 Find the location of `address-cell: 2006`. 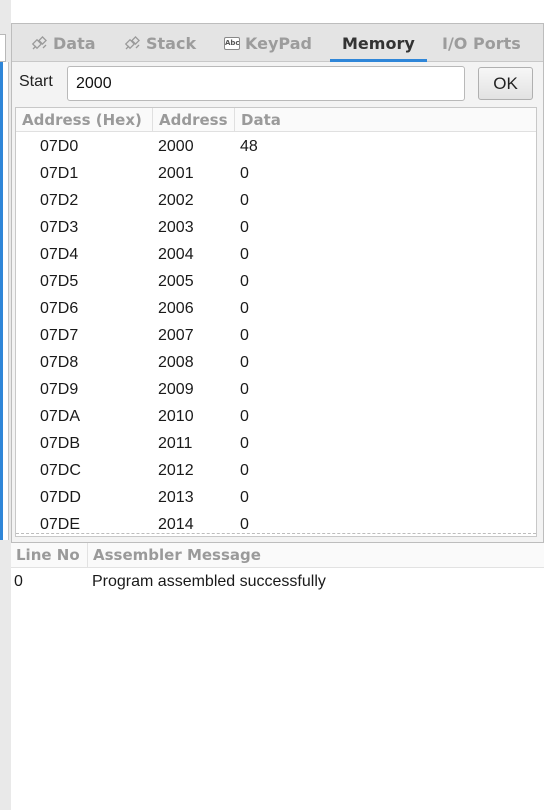

address-cell: 2006 is located at coordinates (176, 308).